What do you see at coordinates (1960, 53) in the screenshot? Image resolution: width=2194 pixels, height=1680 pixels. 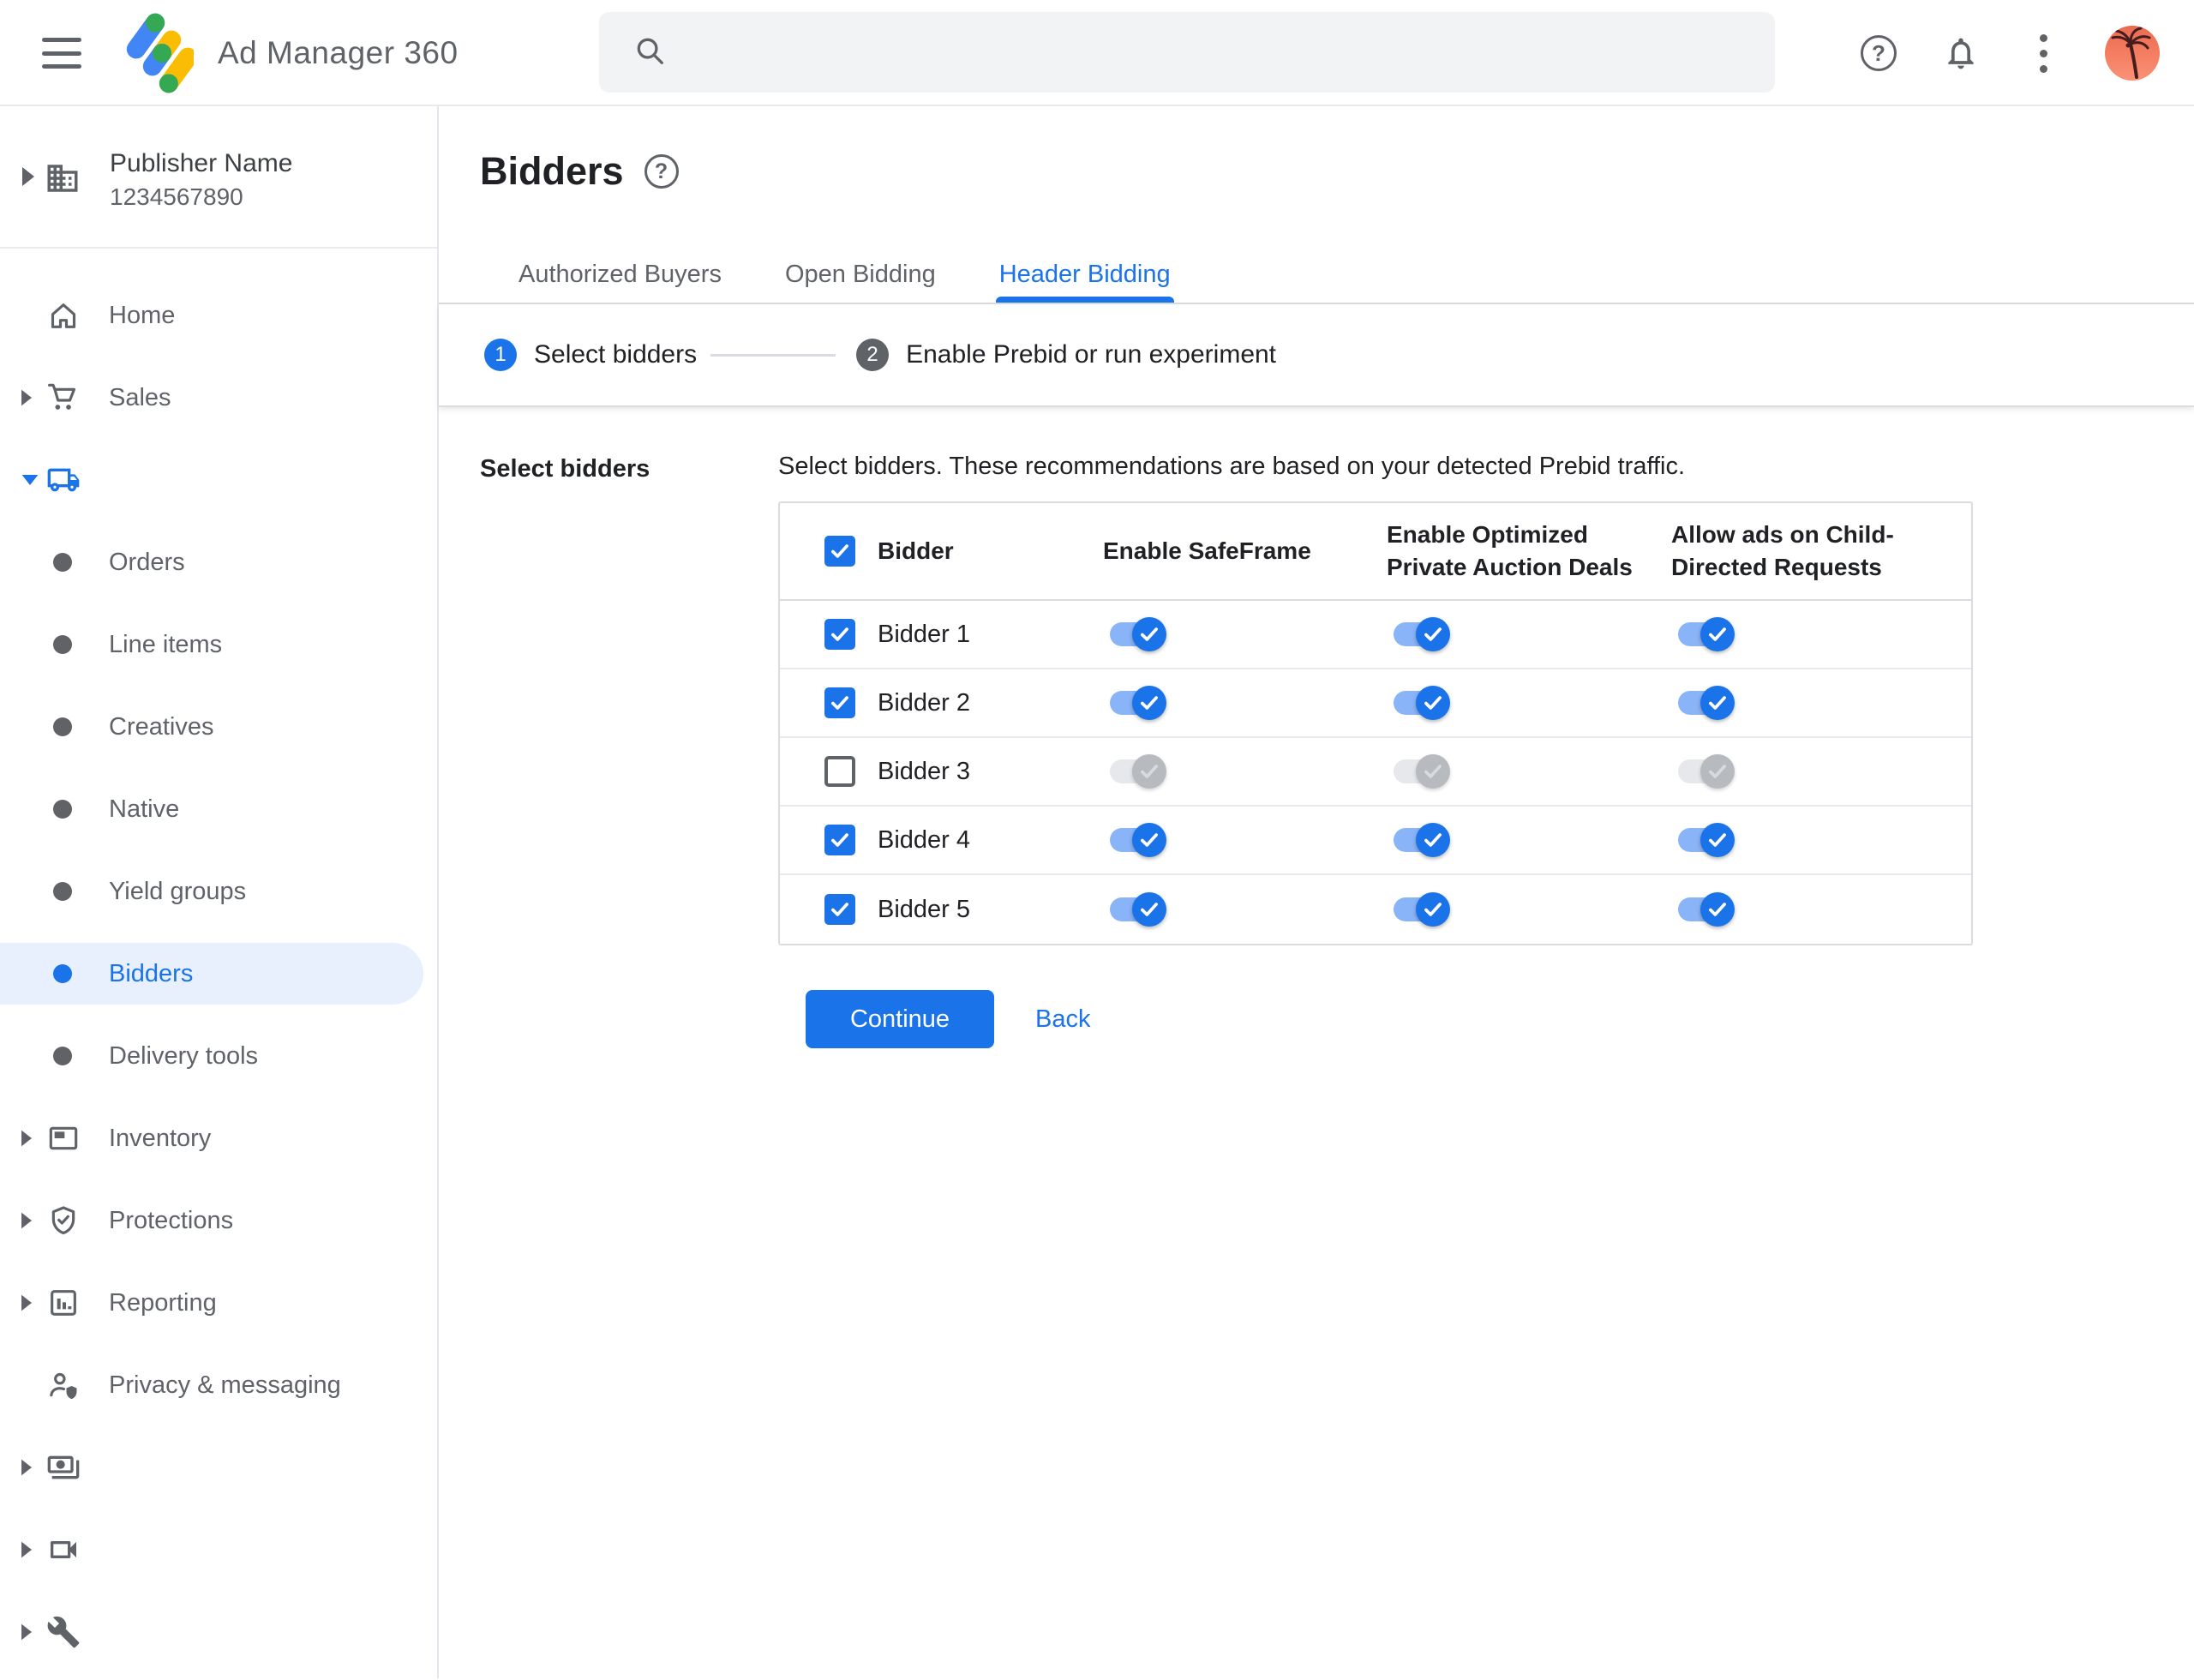 I see `notifications-bell-icon` at bounding box center [1960, 53].